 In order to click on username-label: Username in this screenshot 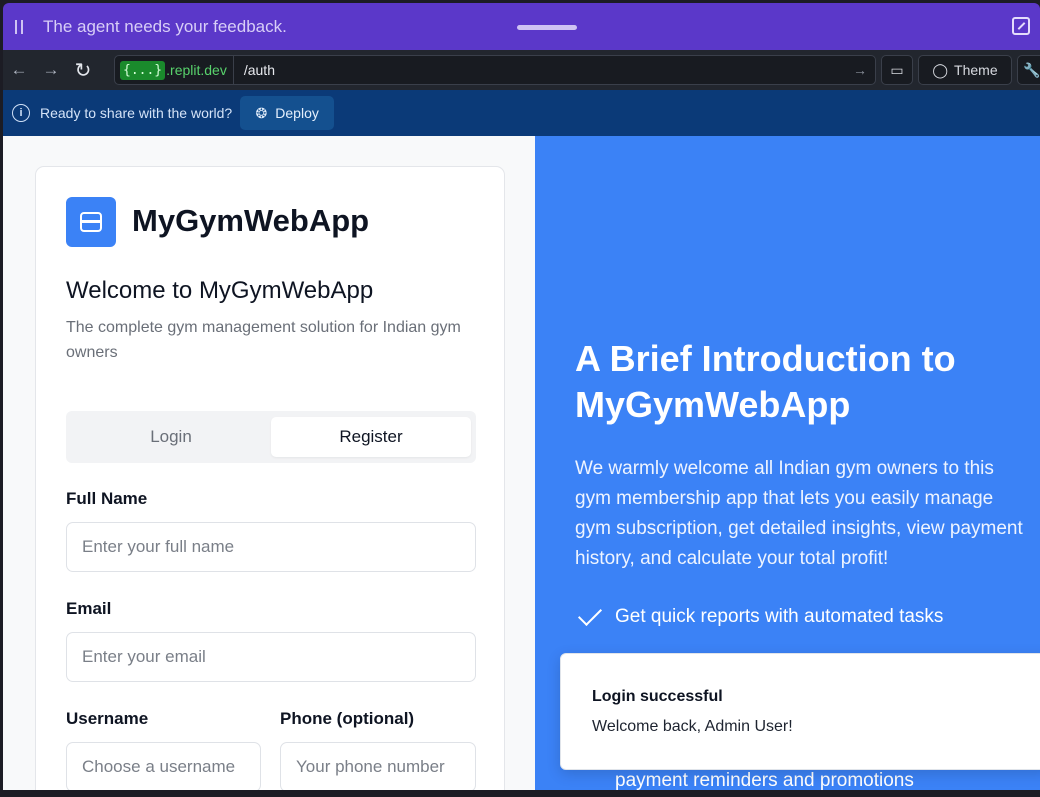, I will do `click(107, 718)`.